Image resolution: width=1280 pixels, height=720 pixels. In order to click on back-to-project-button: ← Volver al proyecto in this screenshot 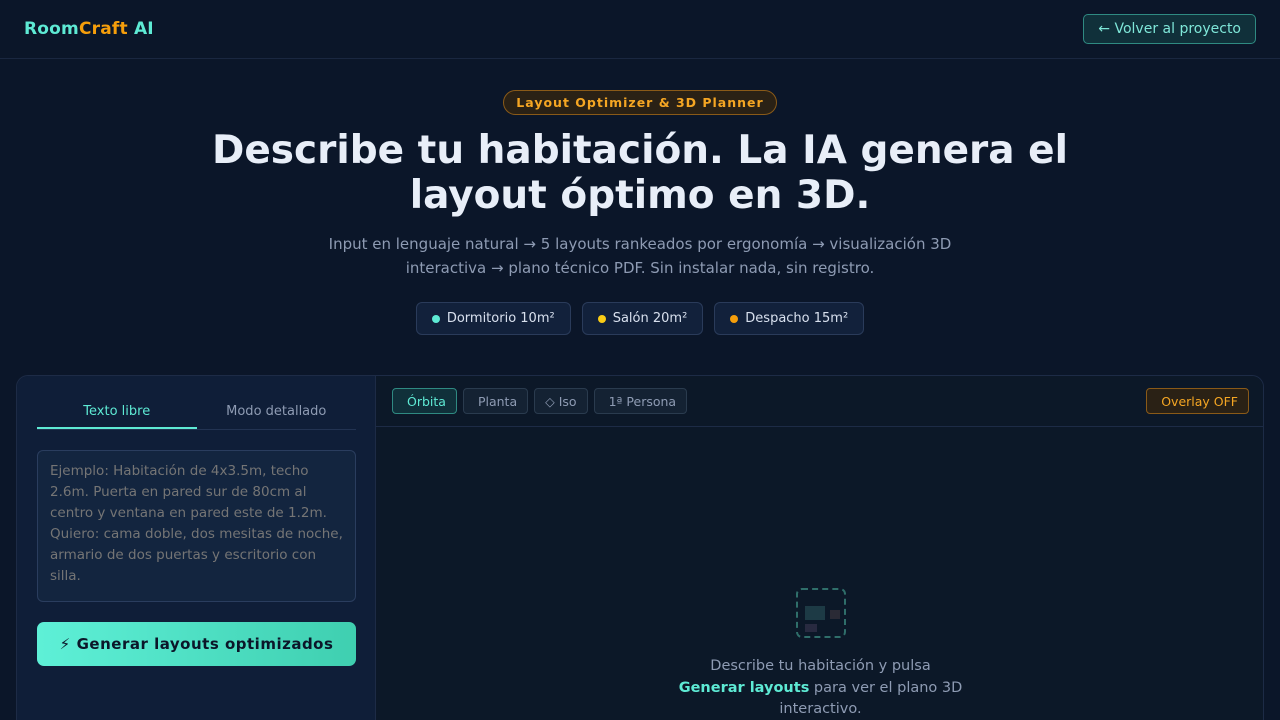, I will do `click(1169, 29)`.